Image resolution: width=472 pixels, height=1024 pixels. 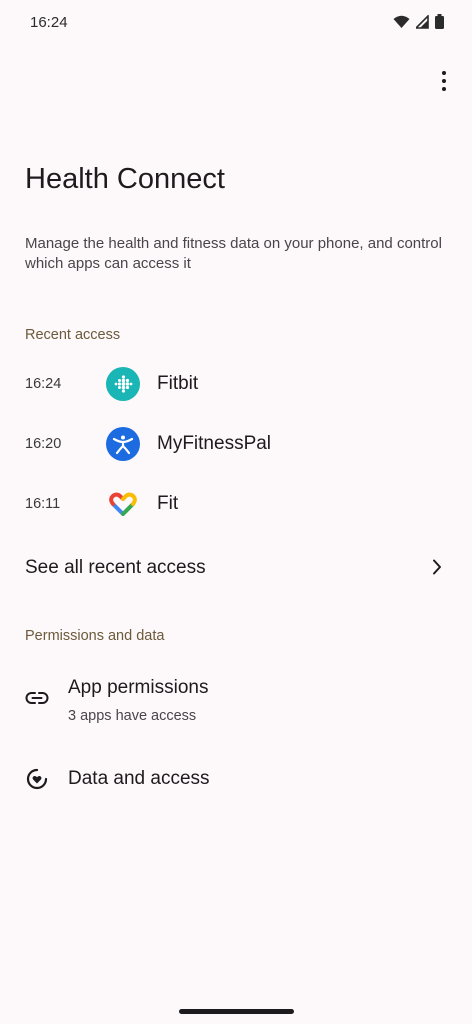 I want to click on page-title: Health Connect, so click(x=125, y=179).